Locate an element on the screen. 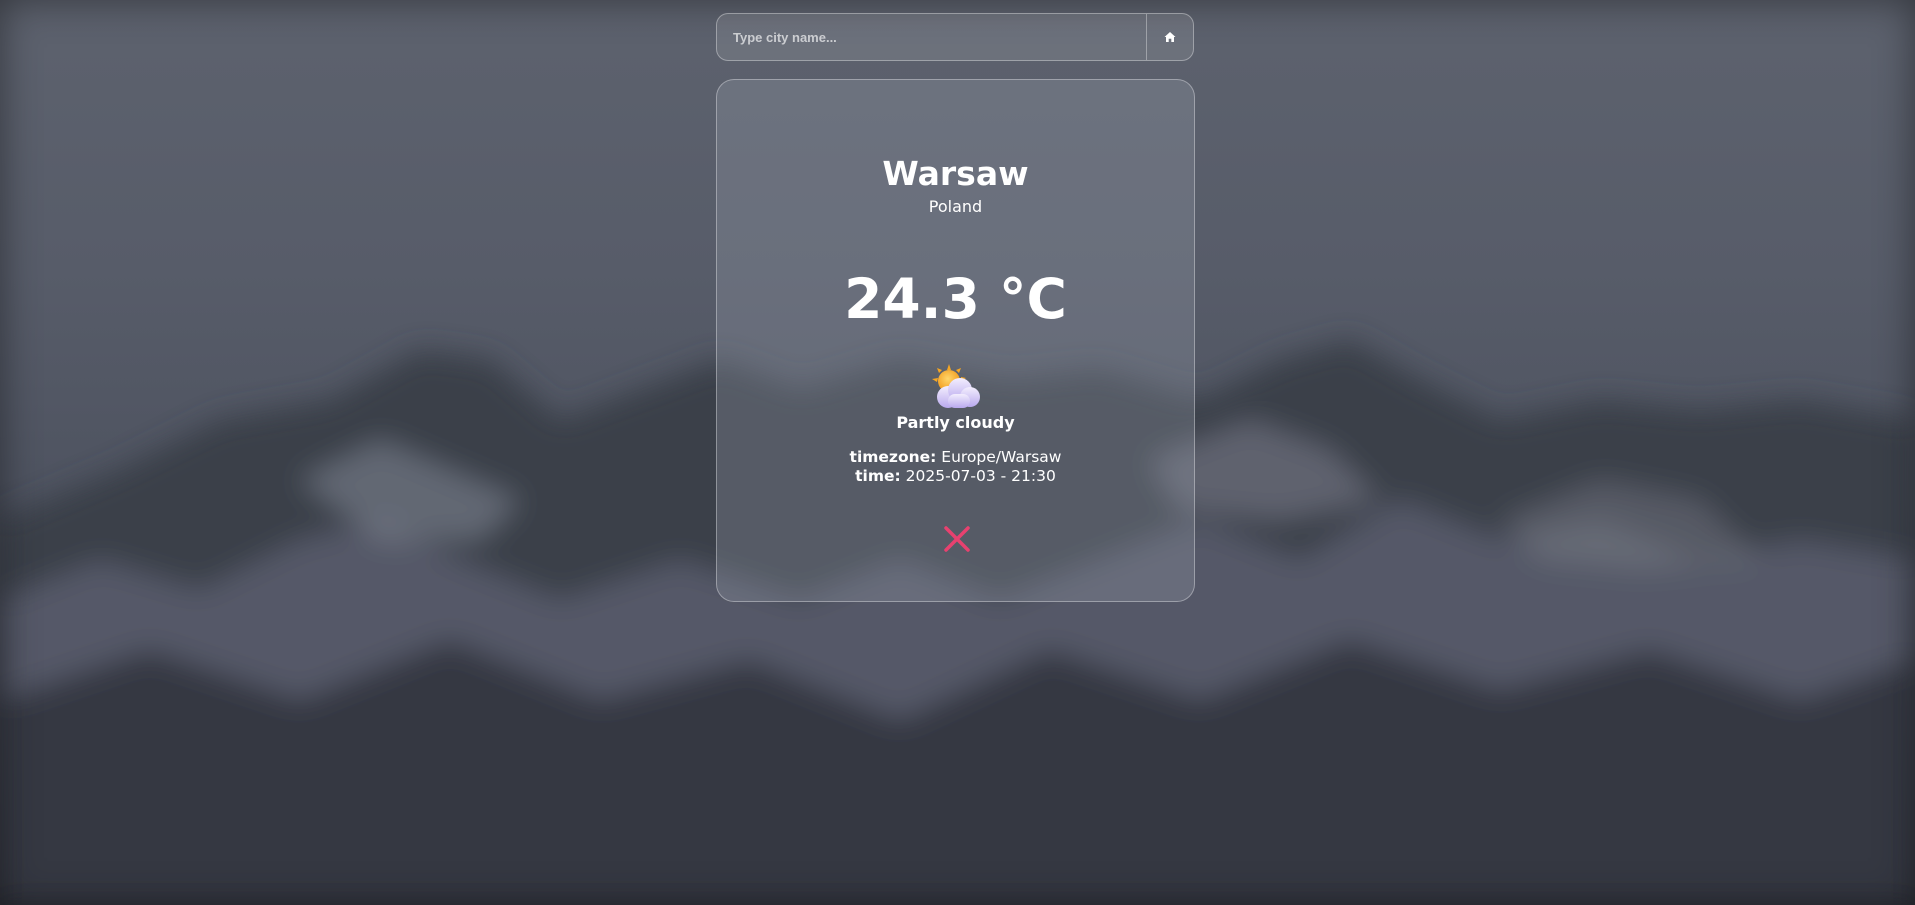 This screenshot has height=905, width=1915. home-icon is located at coordinates (1170, 37).